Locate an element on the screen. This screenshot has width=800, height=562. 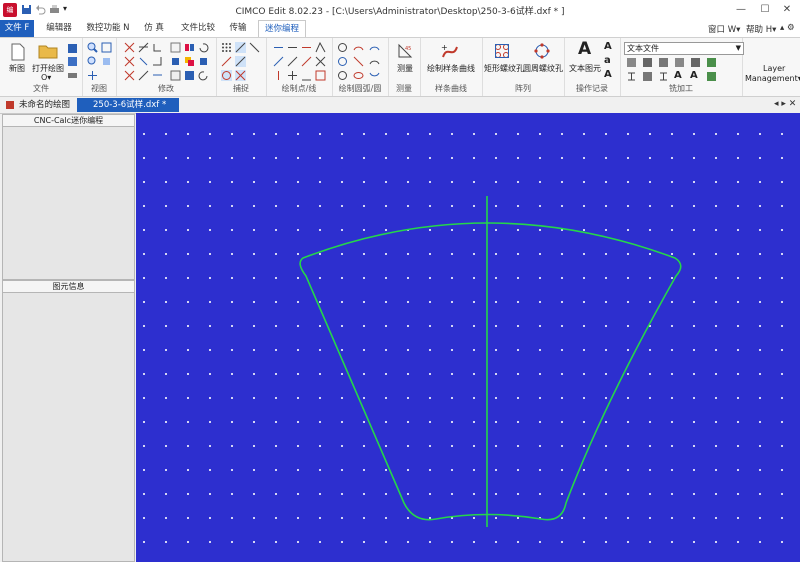
tab-scroll-arrows-icon: ◂ ▸ ✕ is located at coordinates (785, 104).